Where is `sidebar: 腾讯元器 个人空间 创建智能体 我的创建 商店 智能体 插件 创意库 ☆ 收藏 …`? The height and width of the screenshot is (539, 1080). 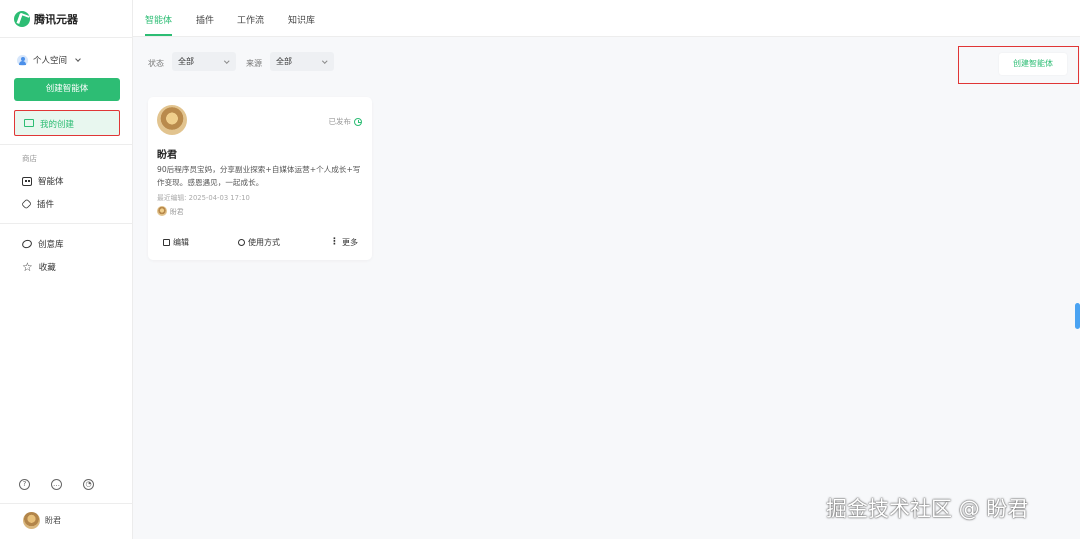
sidebar: 腾讯元器 个人空间 创建智能体 我的创建 商店 智能体 插件 创意库 ☆ 收藏 … is located at coordinates (66, 269).